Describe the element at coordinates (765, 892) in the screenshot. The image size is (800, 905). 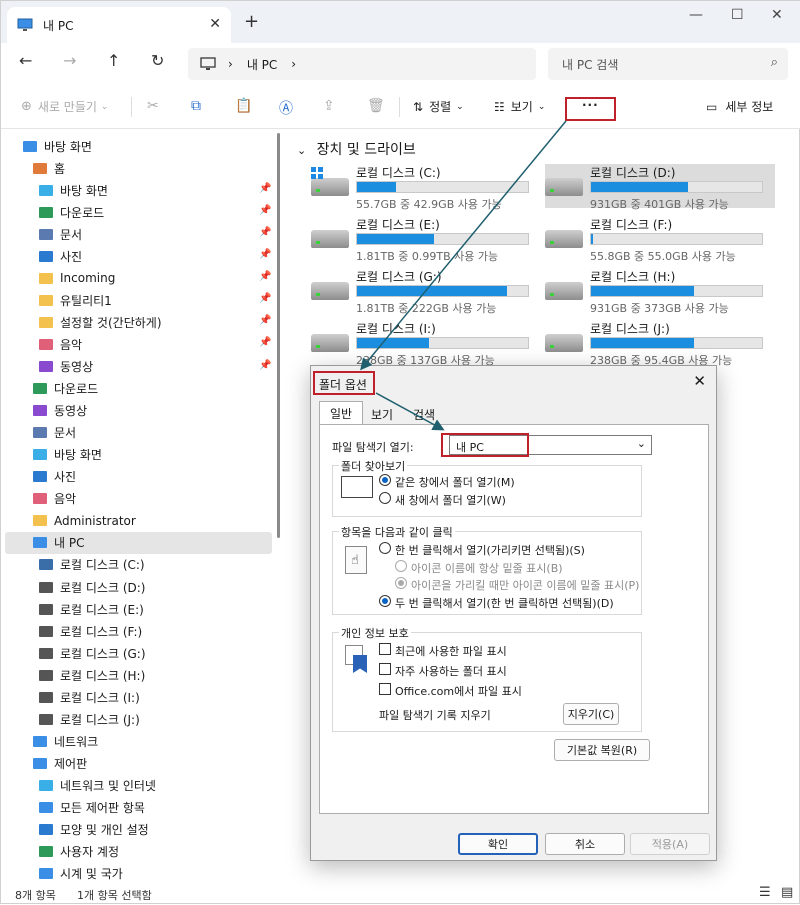
I see `details-view-icon: ☰` at that location.